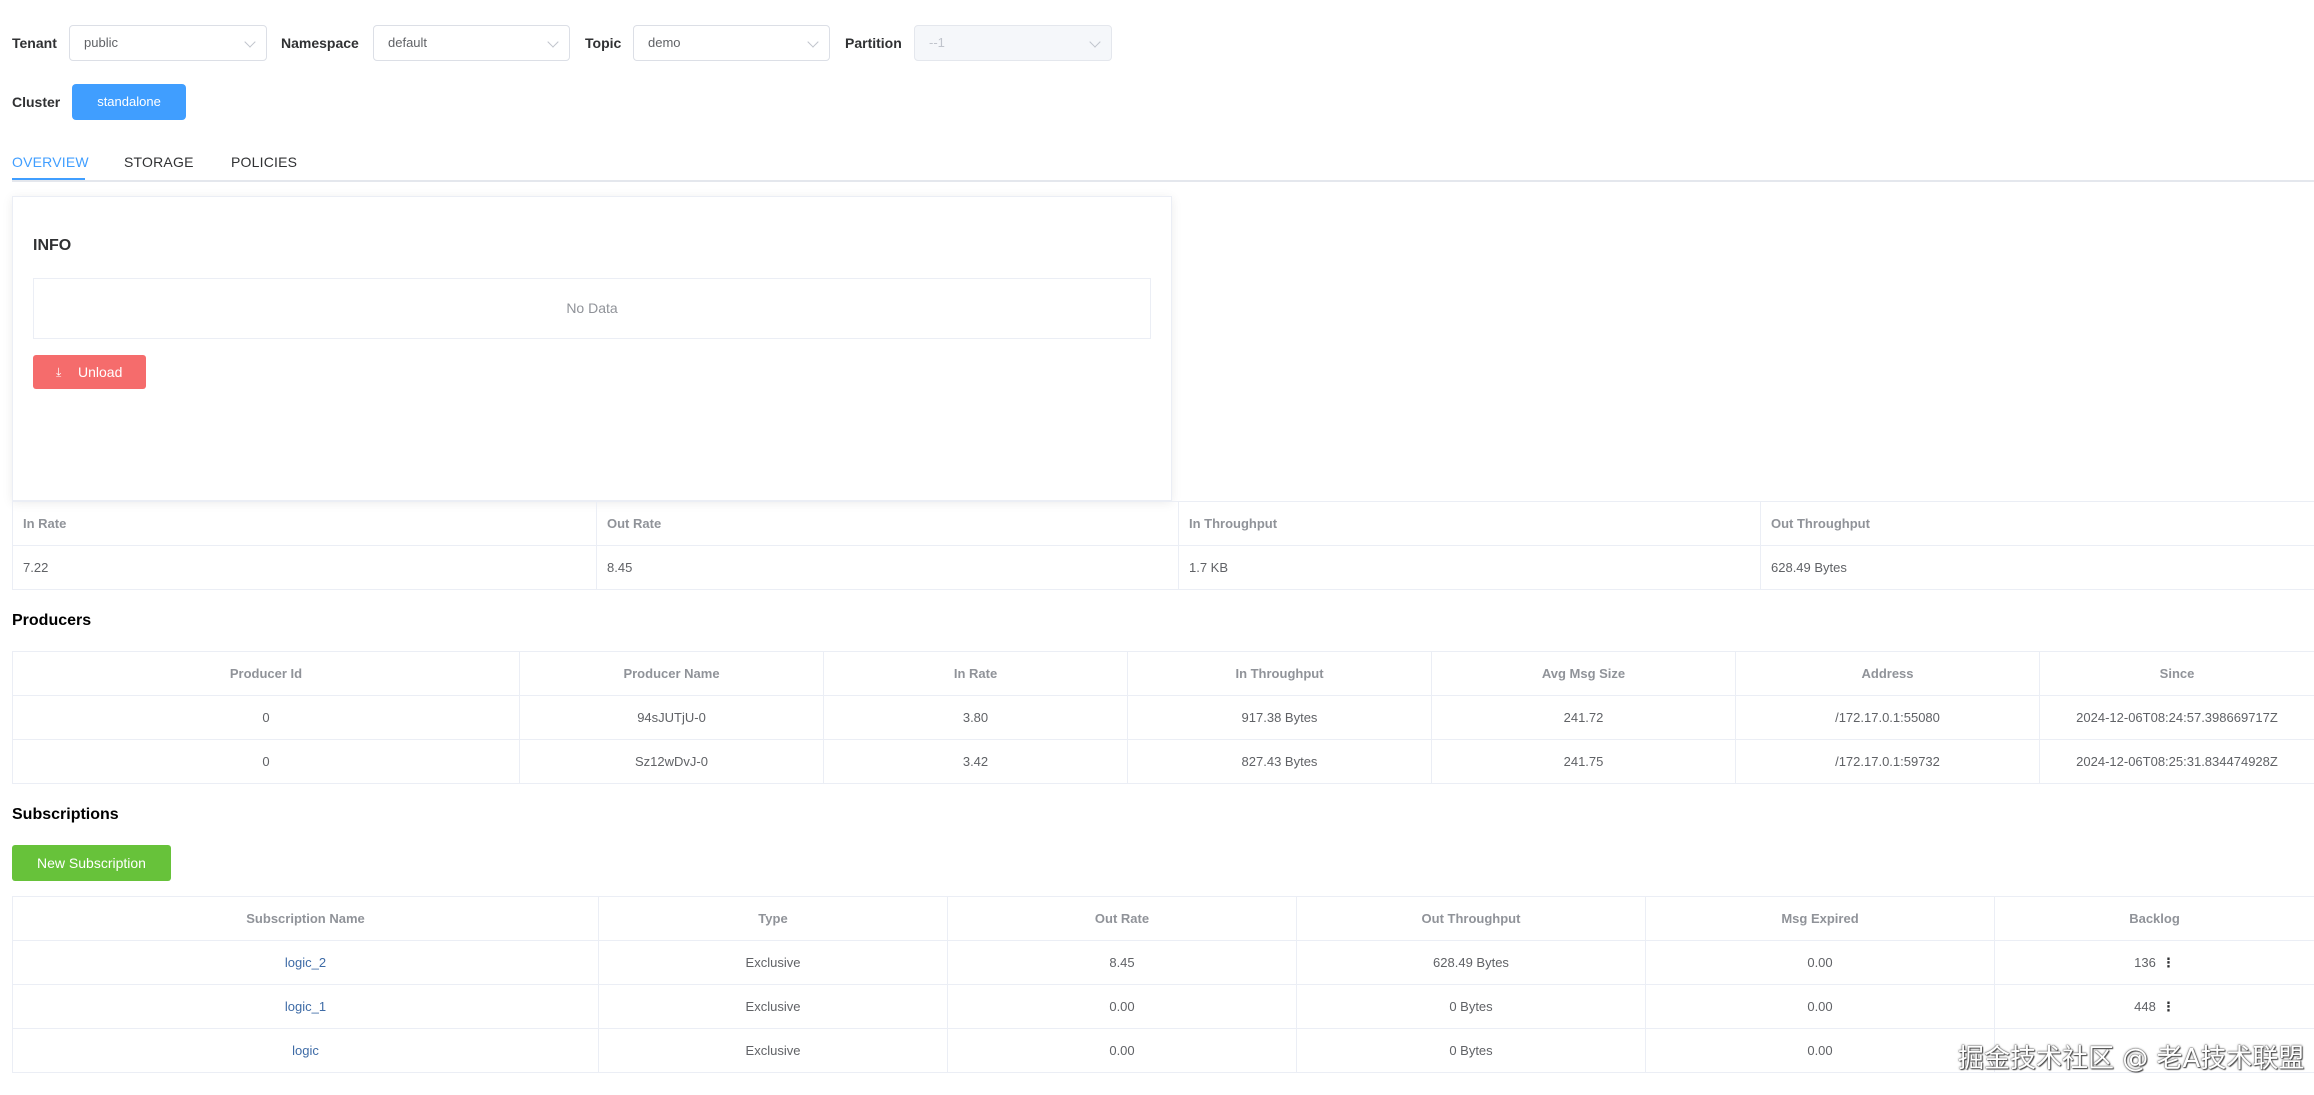 This screenshot has height=1095, width=2314. Describe the element at coordinates (471, 43) in the screenshot. I see `namespace-select: default` at that location.